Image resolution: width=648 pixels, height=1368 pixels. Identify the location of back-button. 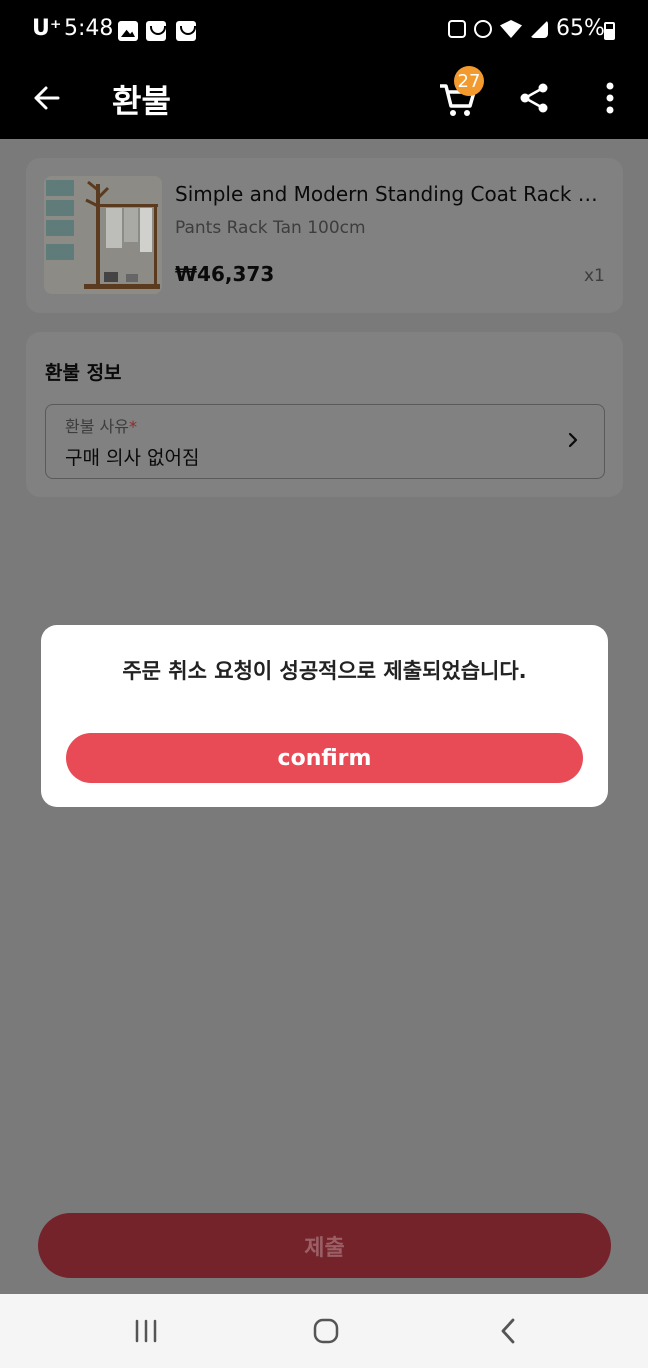
(46, 98).